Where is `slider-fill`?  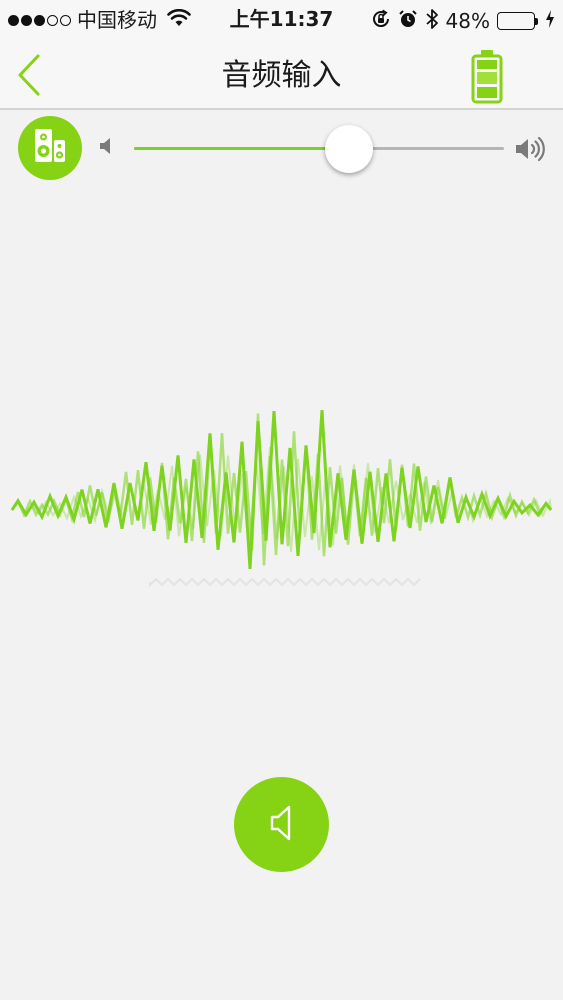
slider-fill is located at coordinates (241, 148).